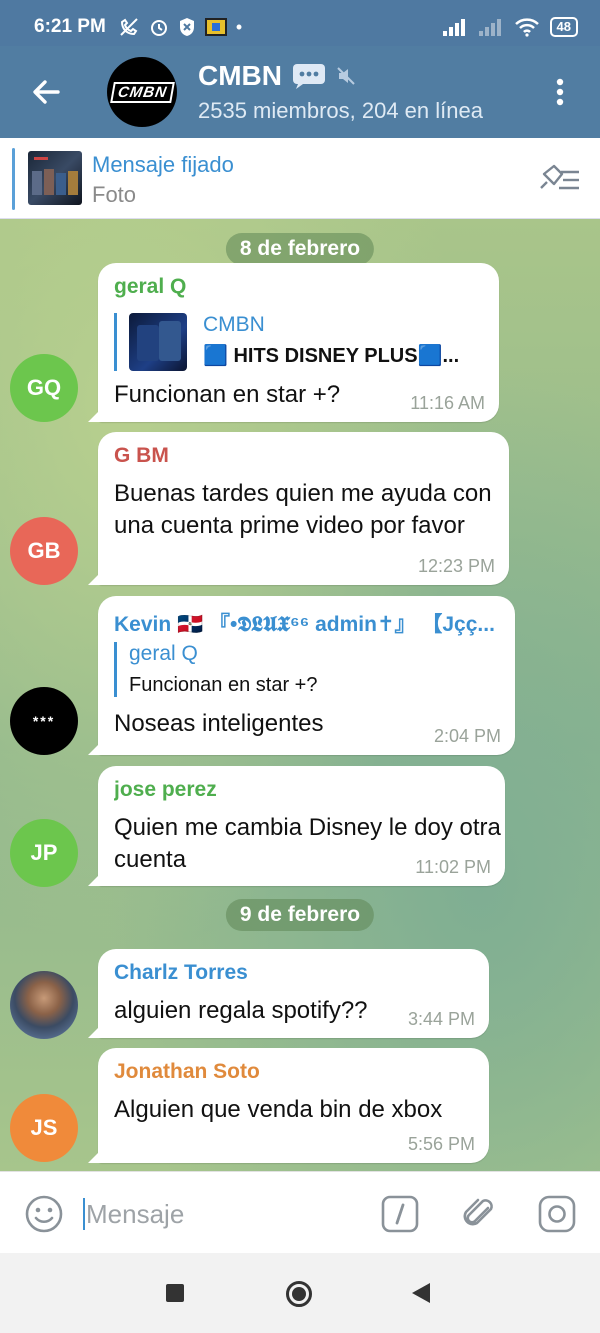  Describe the element at coordinates (300, 249) in the screenshot. I see `date-separator: 8 de febrero` at that location.